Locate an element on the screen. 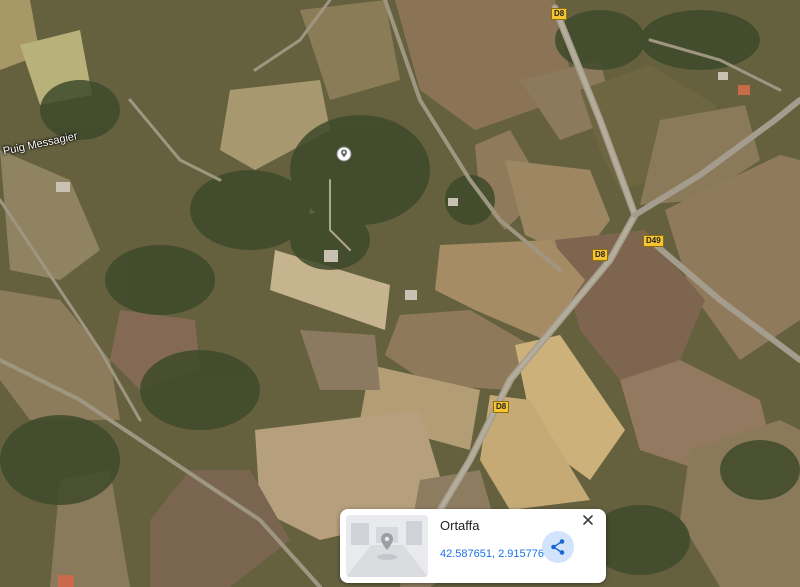 This screenshot has width=800, height=587. street-view-icon is located at coordinates (387, 546).